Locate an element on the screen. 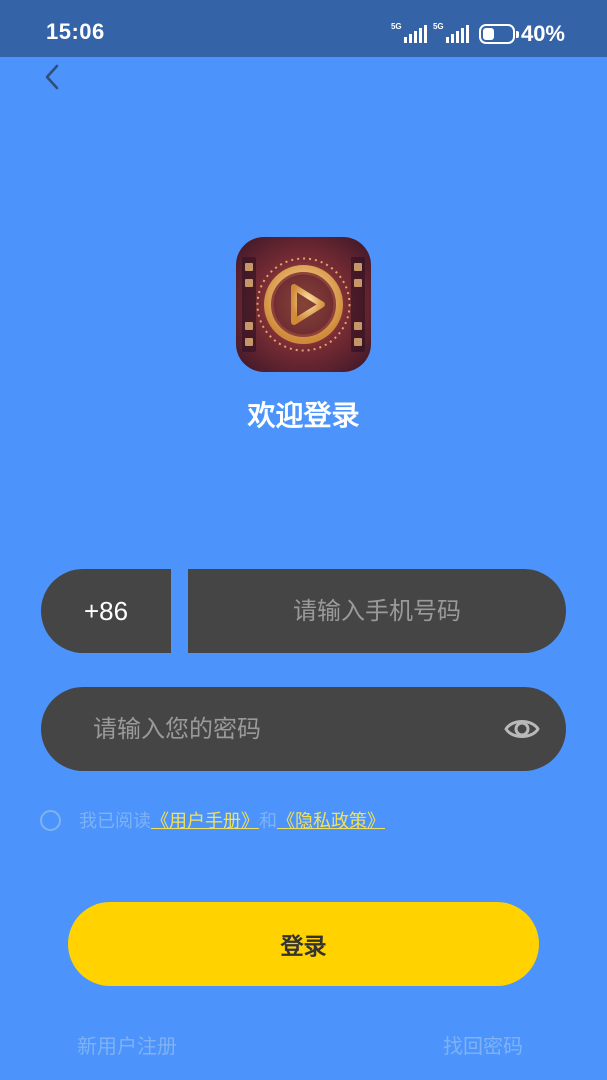 The width and height of the screenshot is (607, 1080). chevron-left-icon is located at coordinates (52, 77).